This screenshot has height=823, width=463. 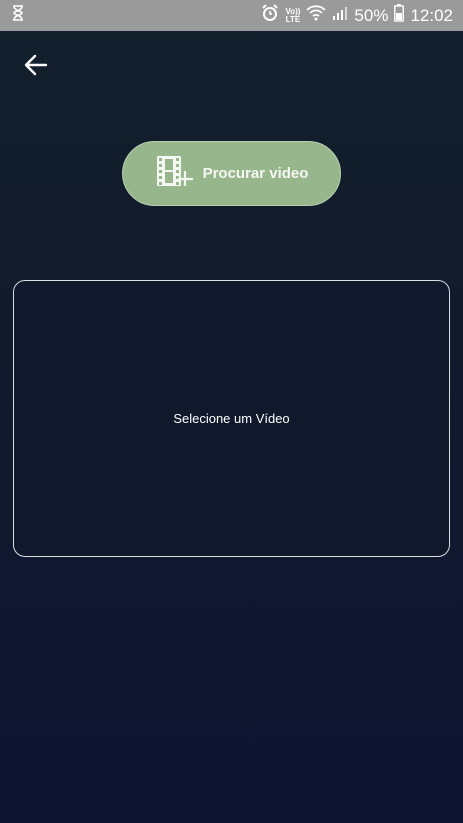 I want to click on wifi-icon, so click(x=316, y=15).